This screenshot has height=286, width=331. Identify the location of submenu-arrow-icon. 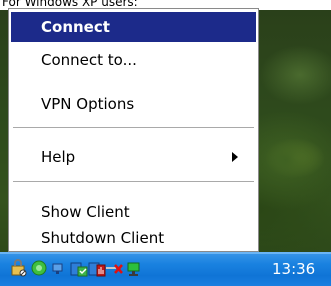
(235, 157).